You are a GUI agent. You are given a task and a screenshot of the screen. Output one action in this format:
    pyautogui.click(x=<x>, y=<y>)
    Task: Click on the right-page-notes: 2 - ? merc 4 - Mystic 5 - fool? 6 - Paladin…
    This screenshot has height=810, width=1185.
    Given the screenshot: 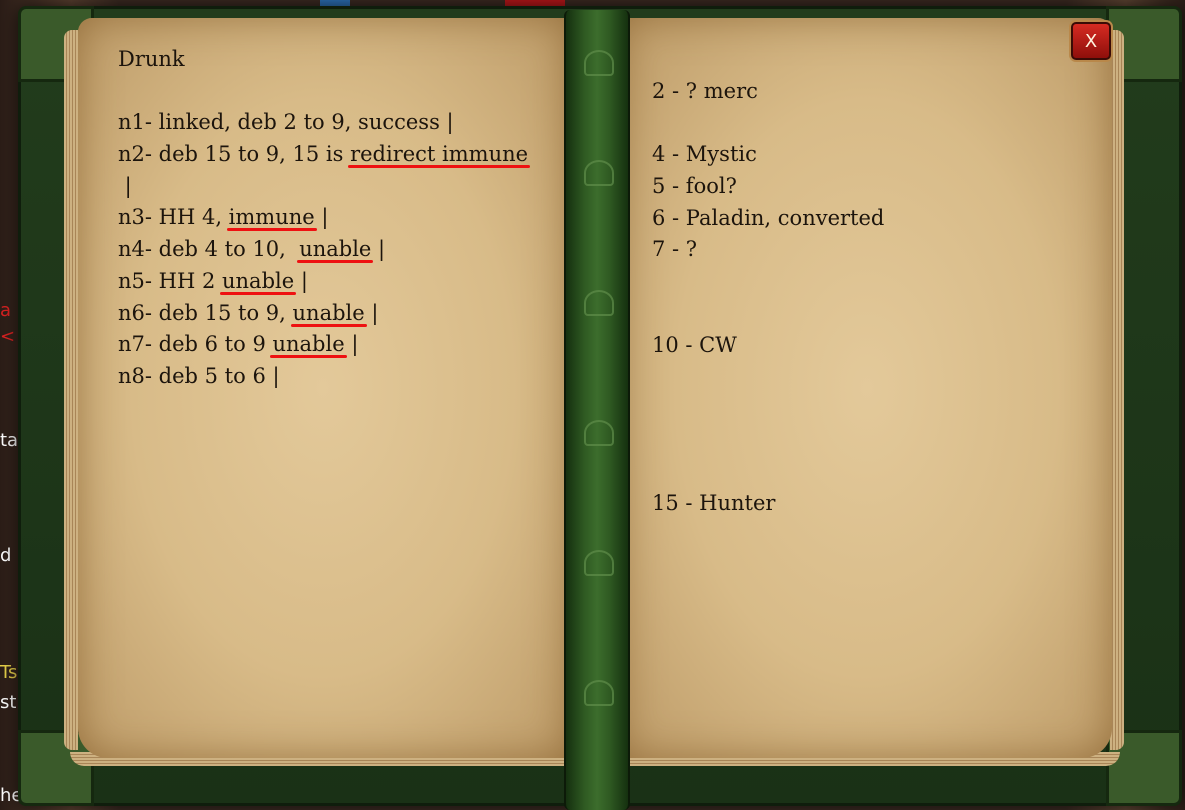 What is the action you would take?
    pyautogui.click(x=768, y=298)
    